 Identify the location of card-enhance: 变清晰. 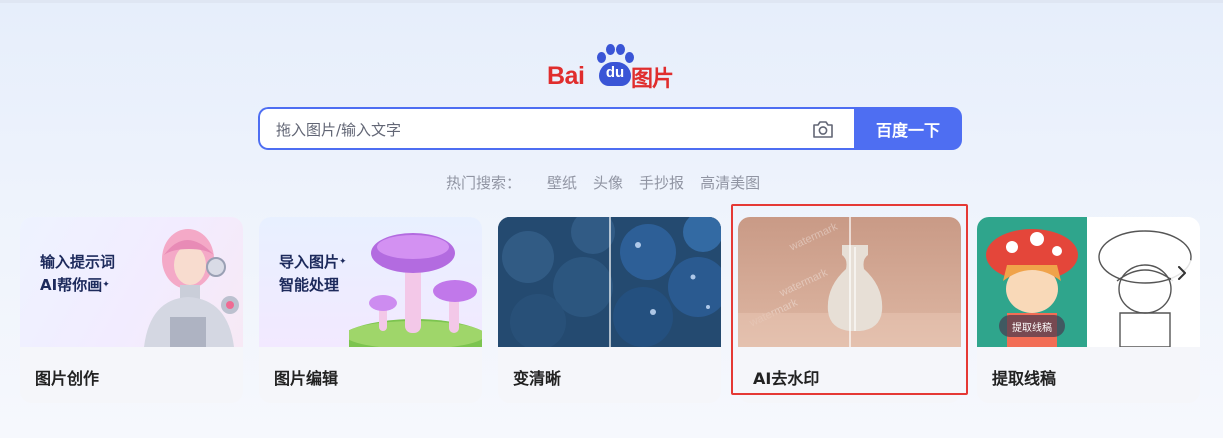
(609, 310).